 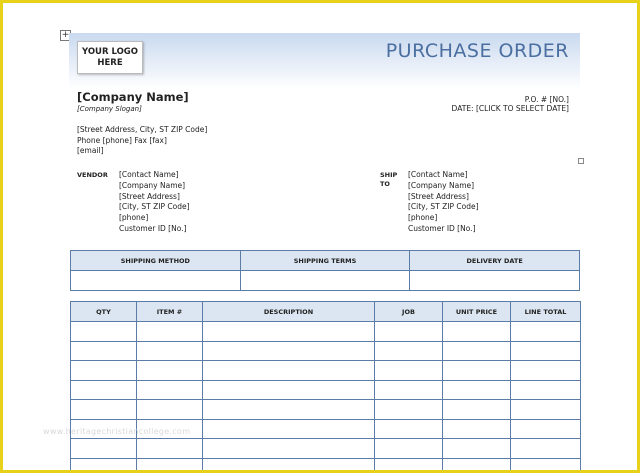 I want to click on po-number: P.O. # [NO.], so click(x=547, y=99).